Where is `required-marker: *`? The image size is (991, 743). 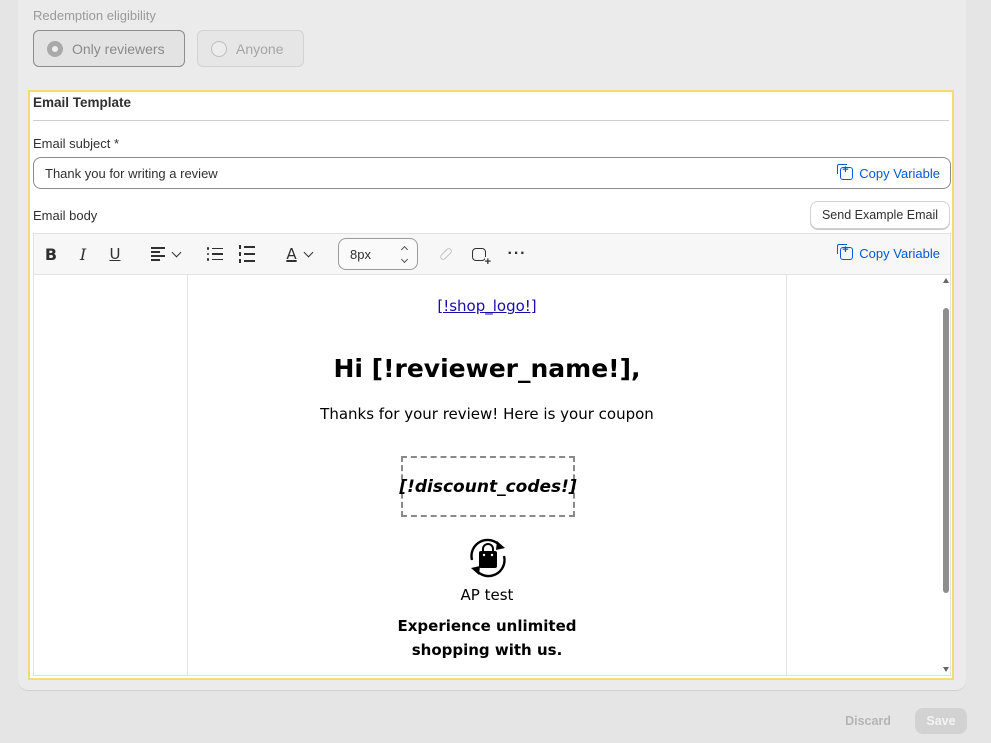 required-marker: * is located at coordinates (116, 143).